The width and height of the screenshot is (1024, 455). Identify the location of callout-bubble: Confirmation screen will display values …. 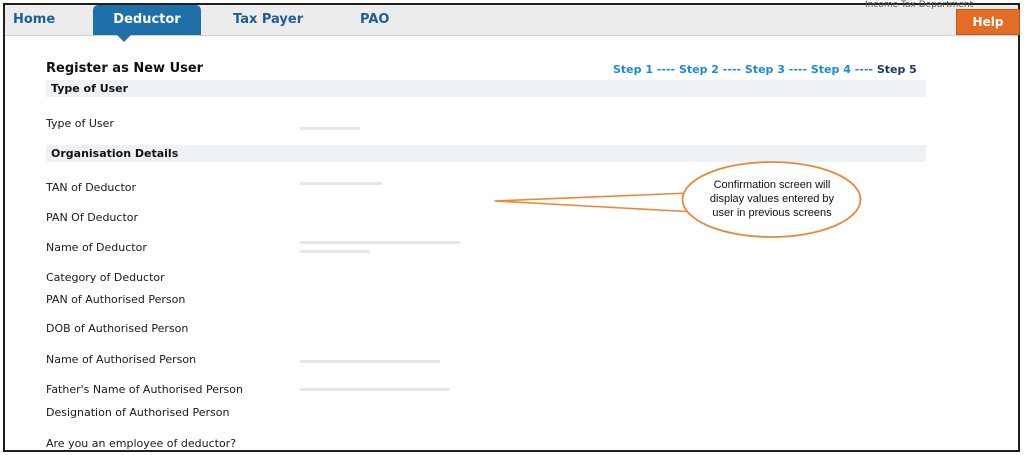
(771, 199).